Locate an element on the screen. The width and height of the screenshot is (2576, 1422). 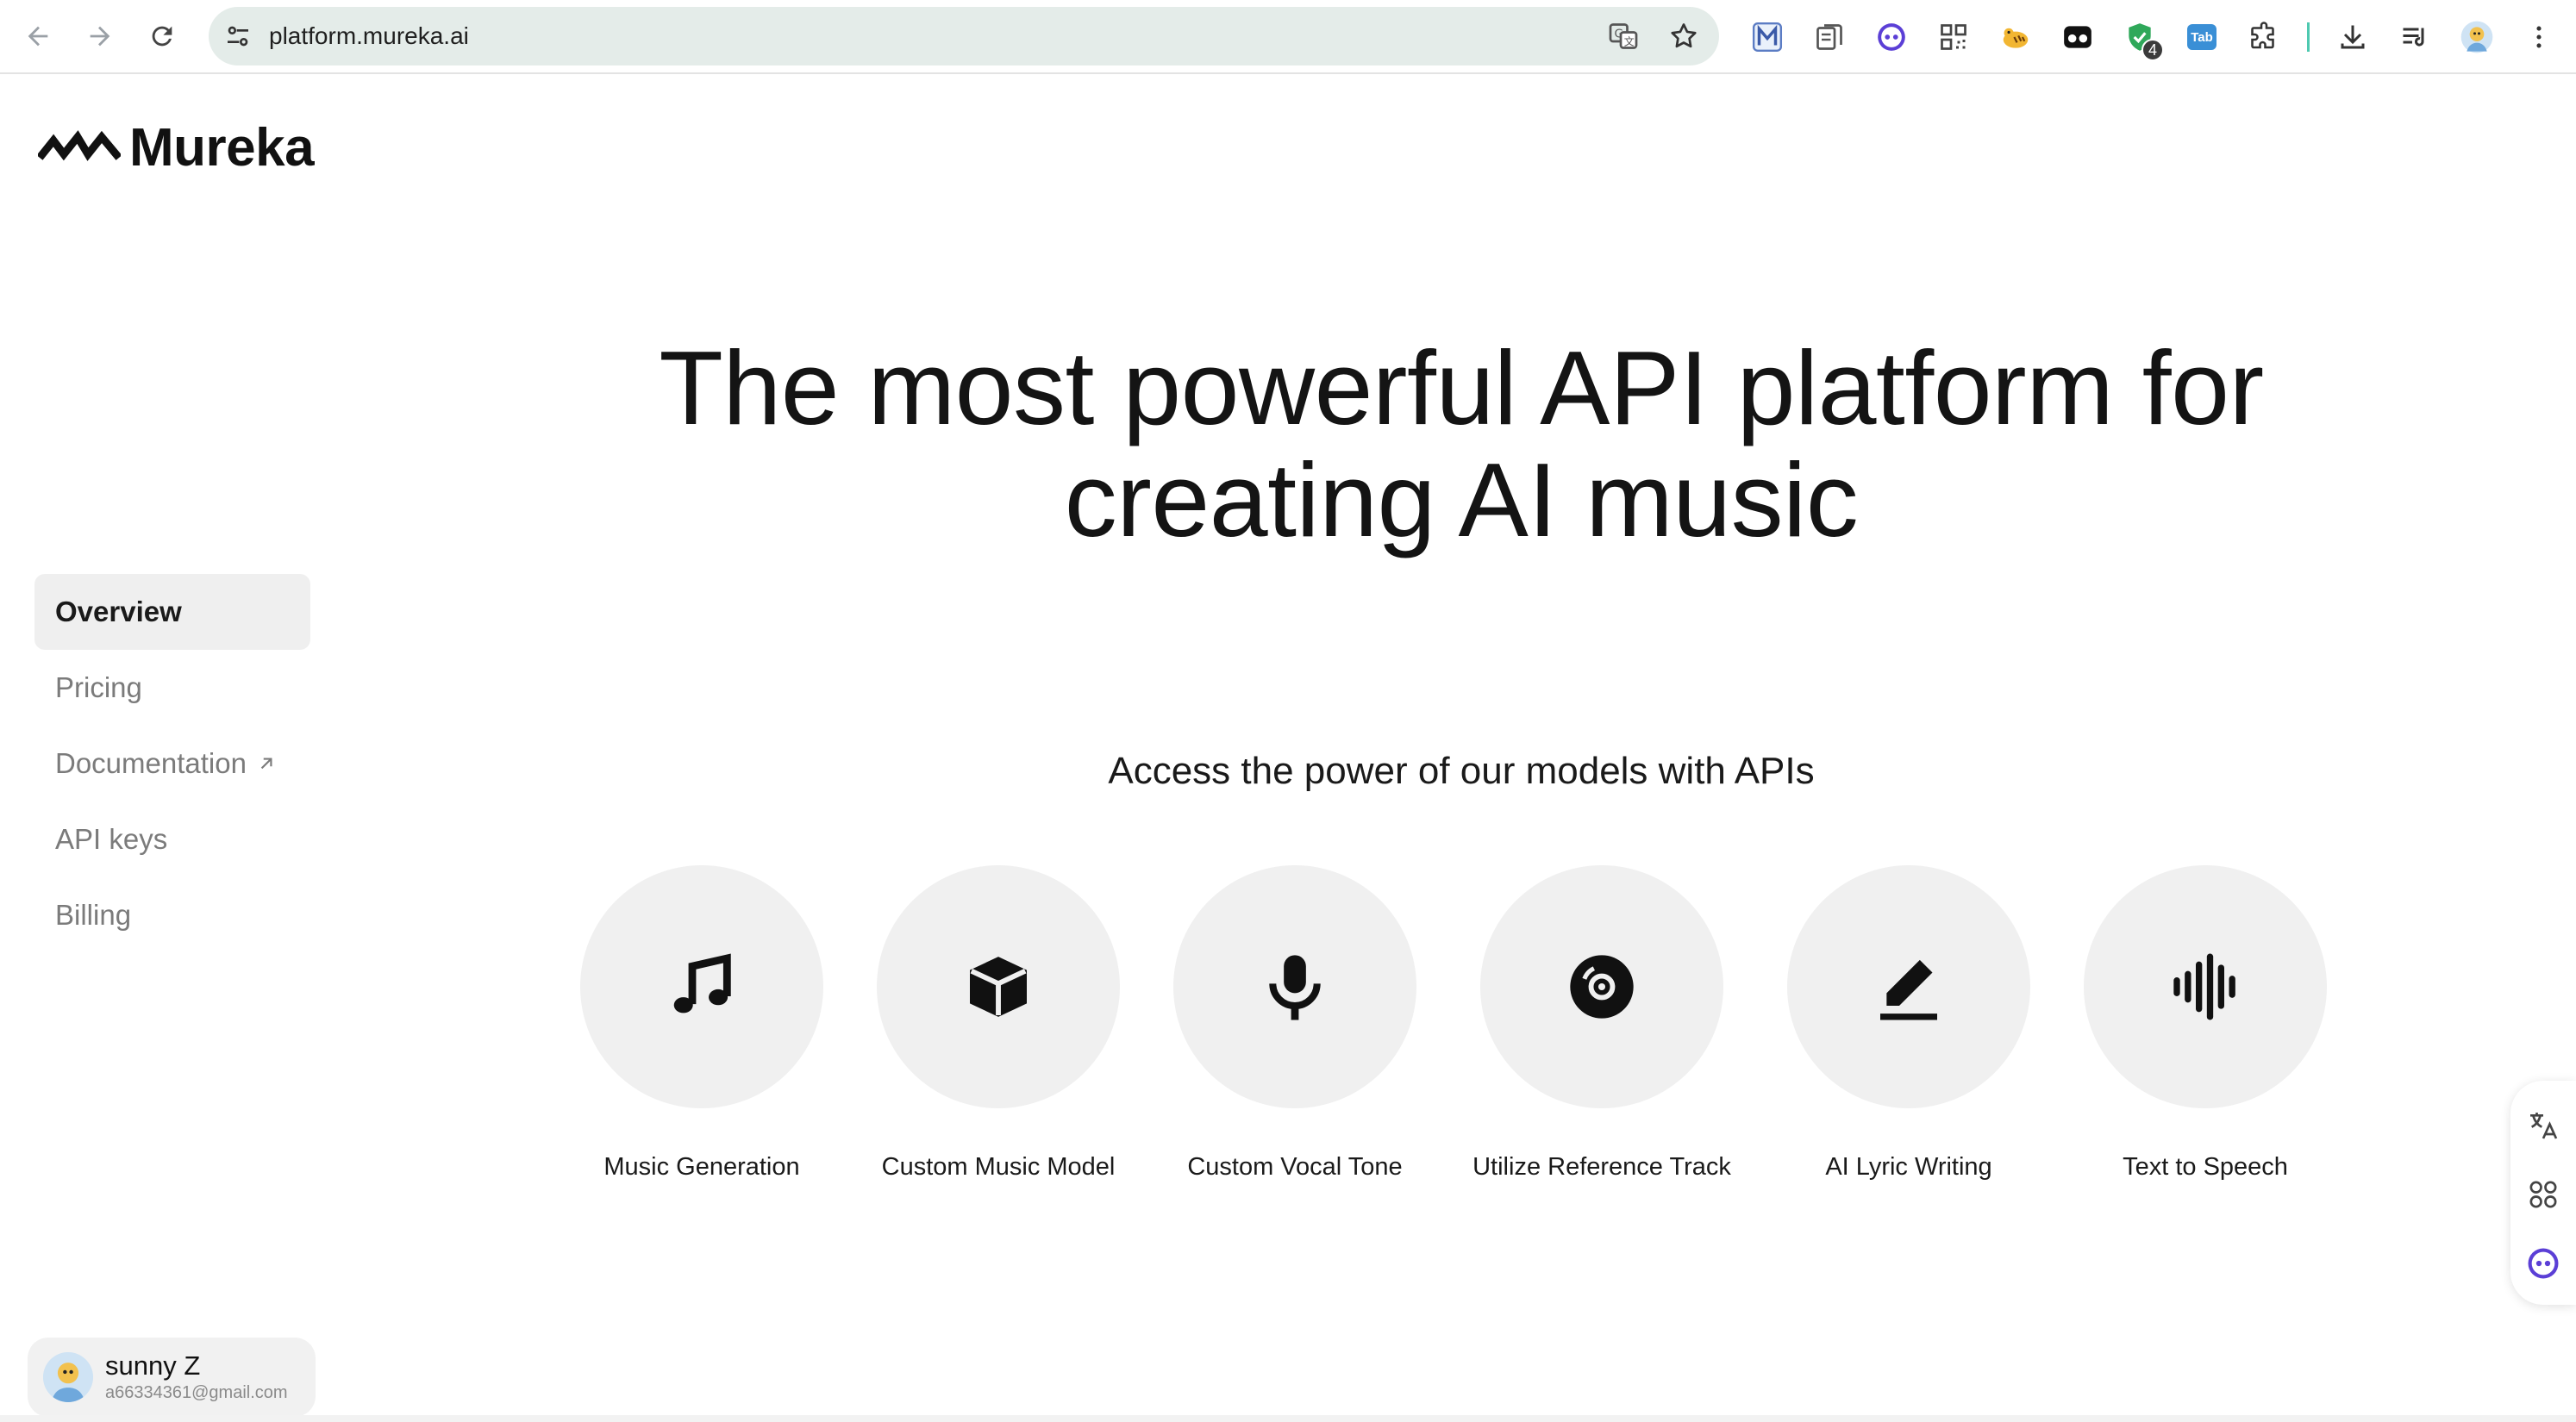
cube-icon is located at coordinates (999, 987).